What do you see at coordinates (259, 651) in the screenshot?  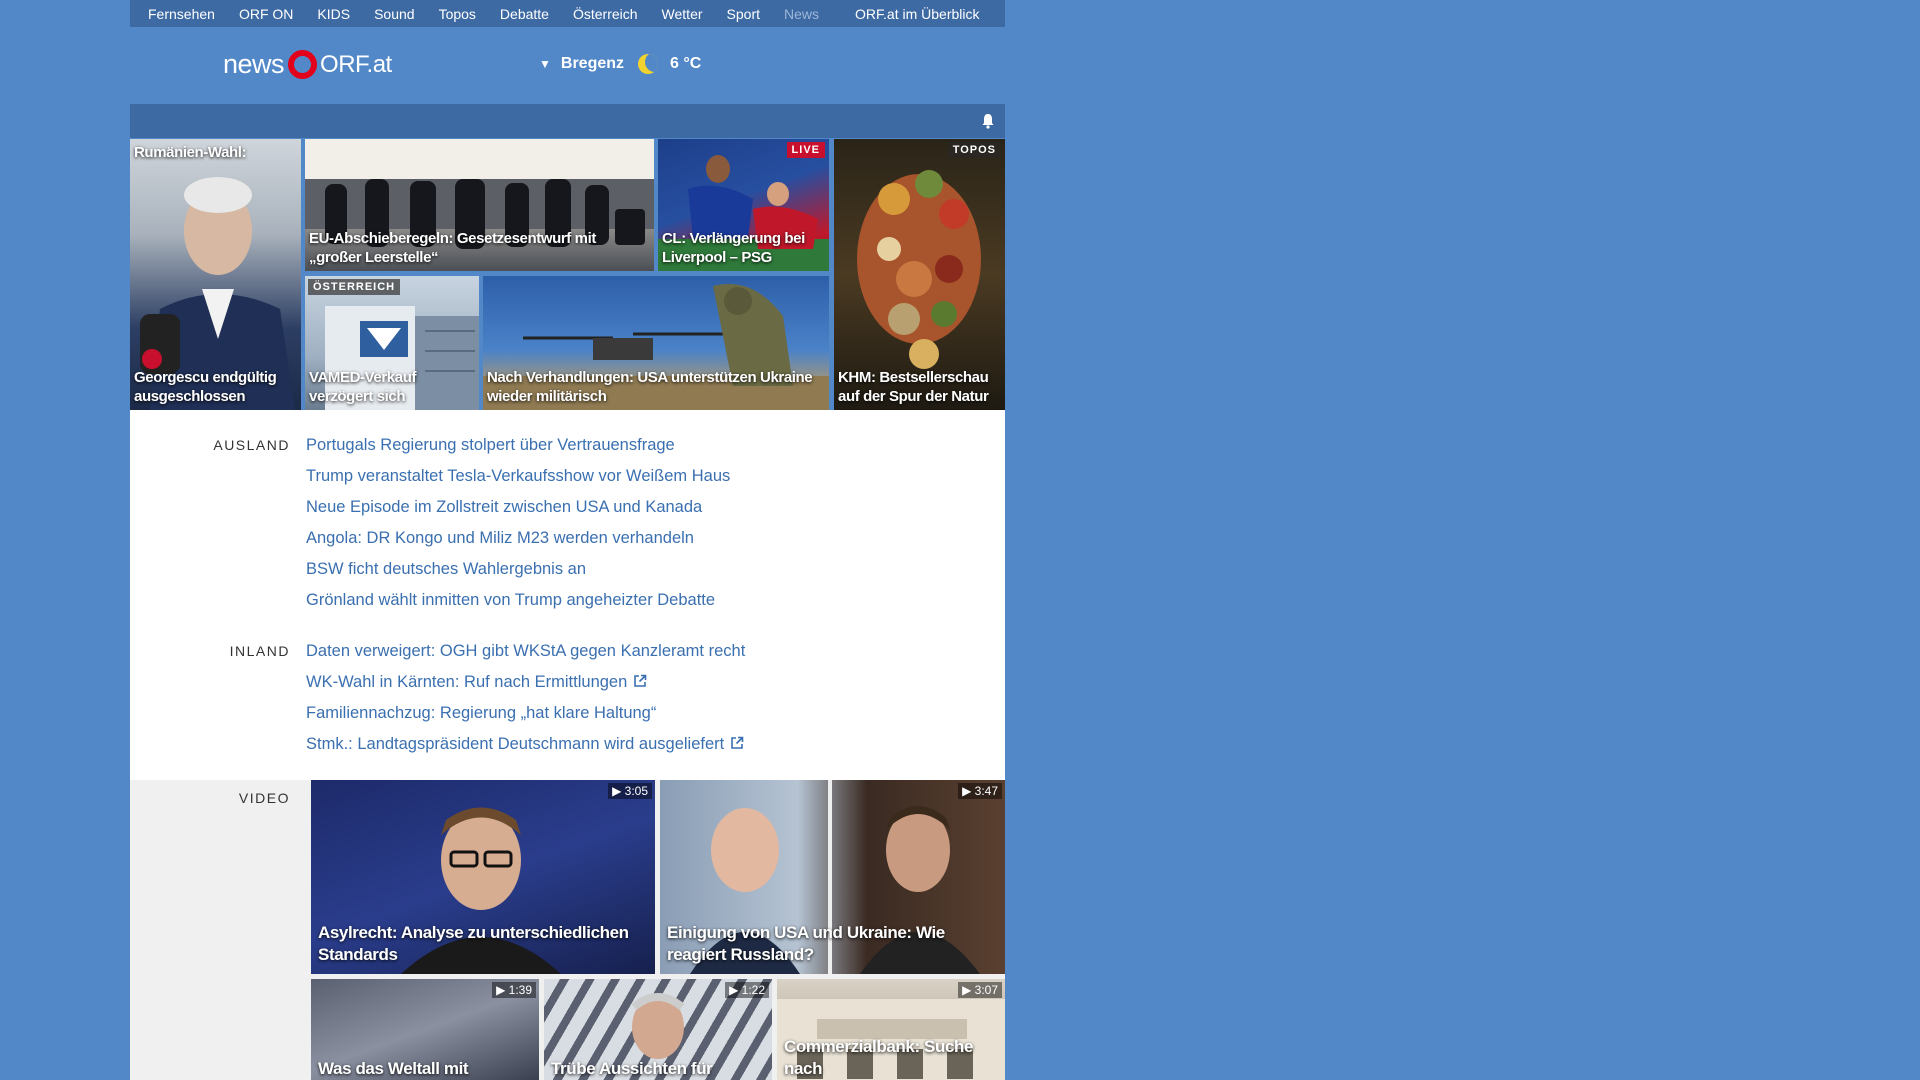 I see `section-label-inland: INLAND` at bounding box center [259, 651].